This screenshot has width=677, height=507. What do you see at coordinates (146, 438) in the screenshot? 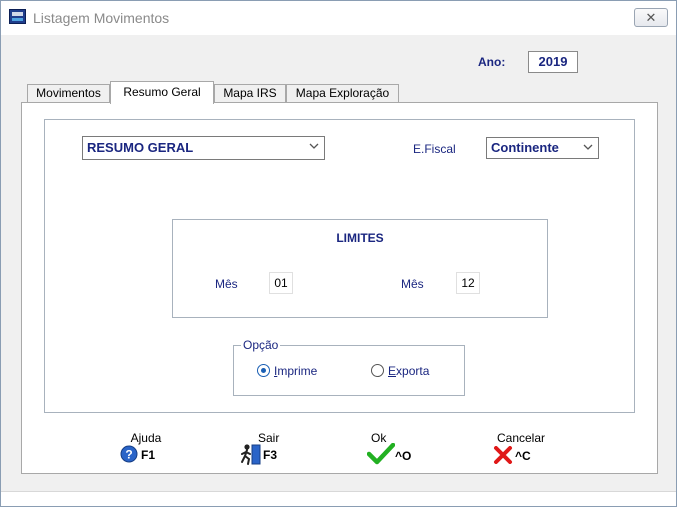
I see `ajuda-caption: Ajuda` at bounding box center [146, 438].